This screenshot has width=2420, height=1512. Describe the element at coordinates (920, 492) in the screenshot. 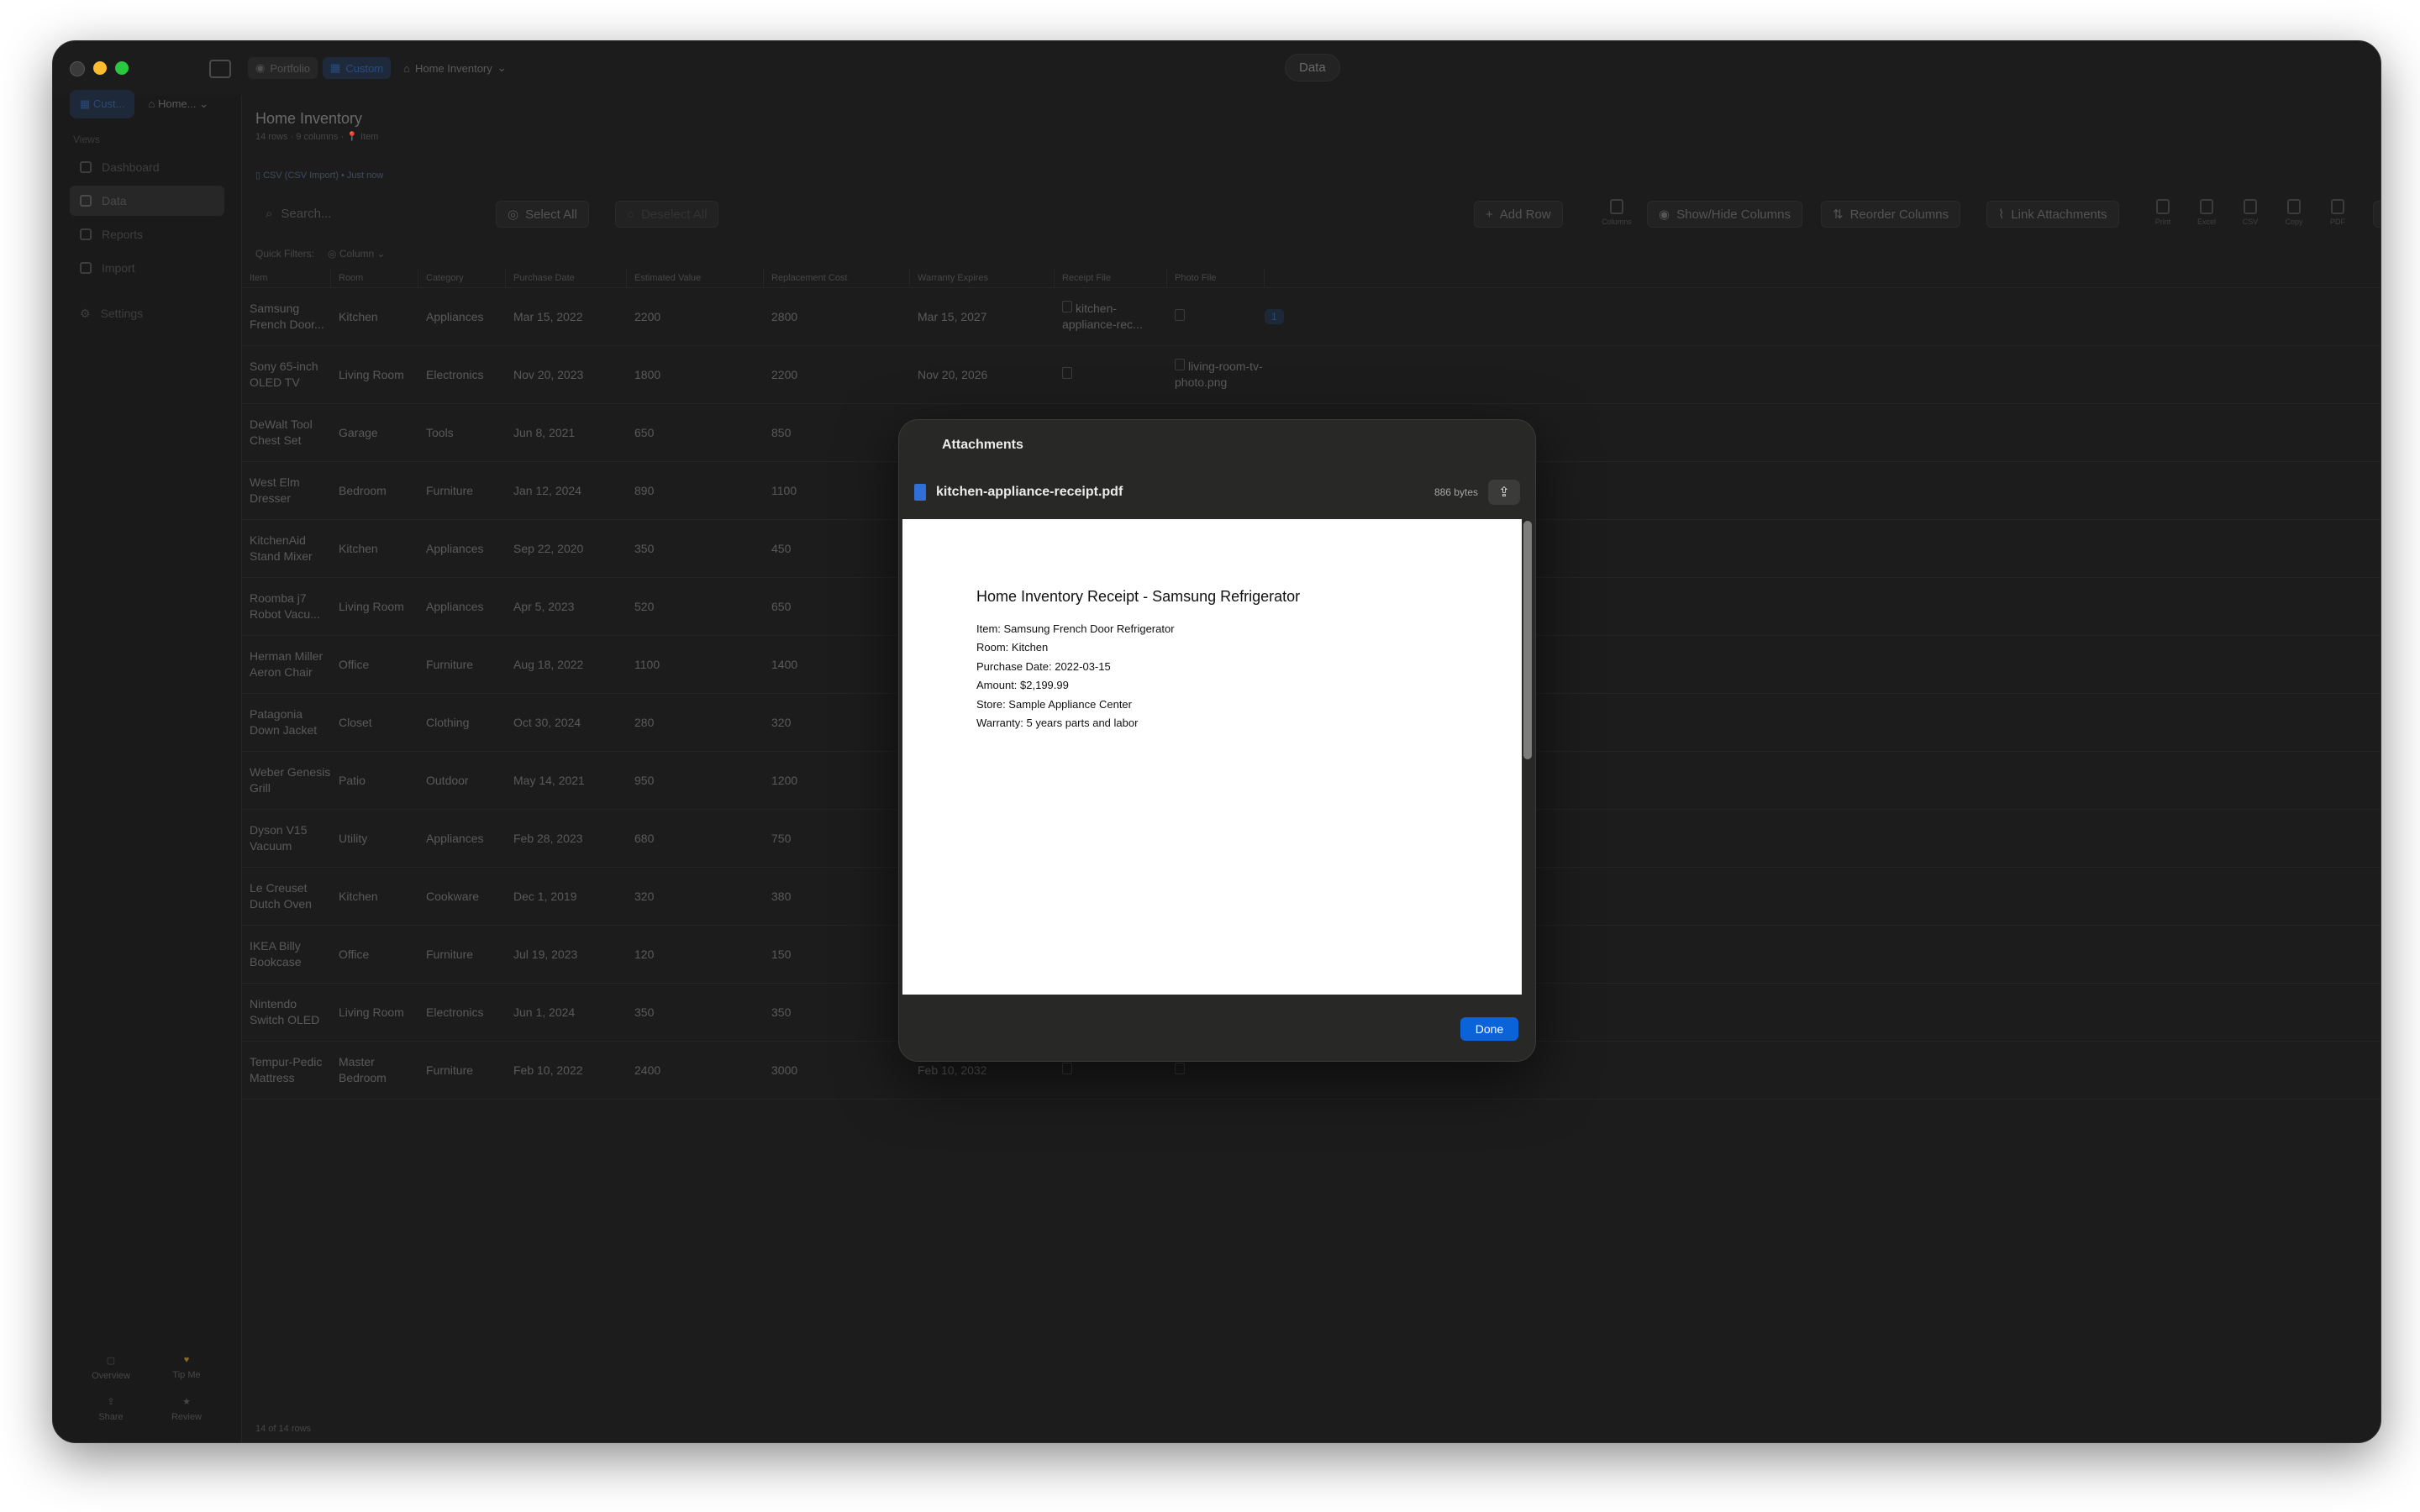

I see `pdf-file-icon` at that location.